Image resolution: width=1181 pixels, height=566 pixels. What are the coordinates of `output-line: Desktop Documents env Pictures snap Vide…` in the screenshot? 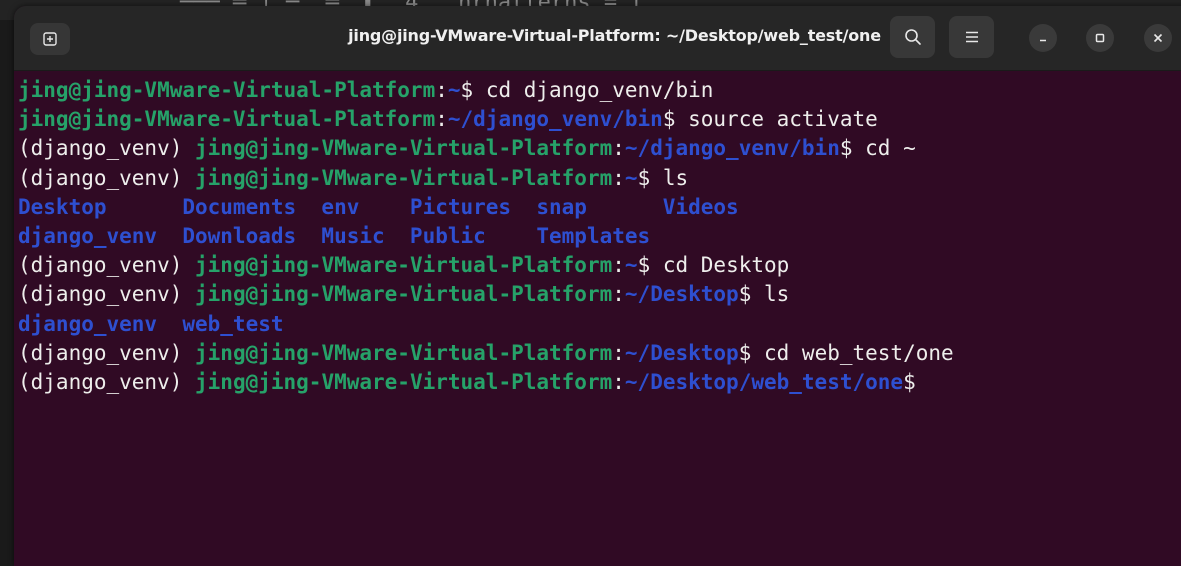 It's located at (599, 207).